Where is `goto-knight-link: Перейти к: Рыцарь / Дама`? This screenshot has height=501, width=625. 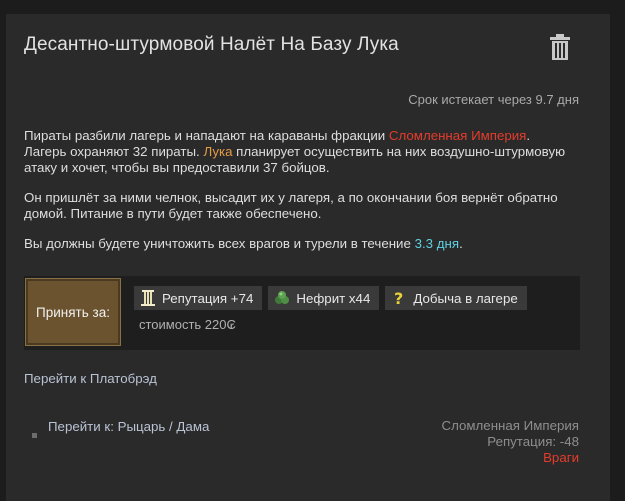
goto-knight-link: Перейти к: Рыцарь / Дама is located at coordinates (128, 426).